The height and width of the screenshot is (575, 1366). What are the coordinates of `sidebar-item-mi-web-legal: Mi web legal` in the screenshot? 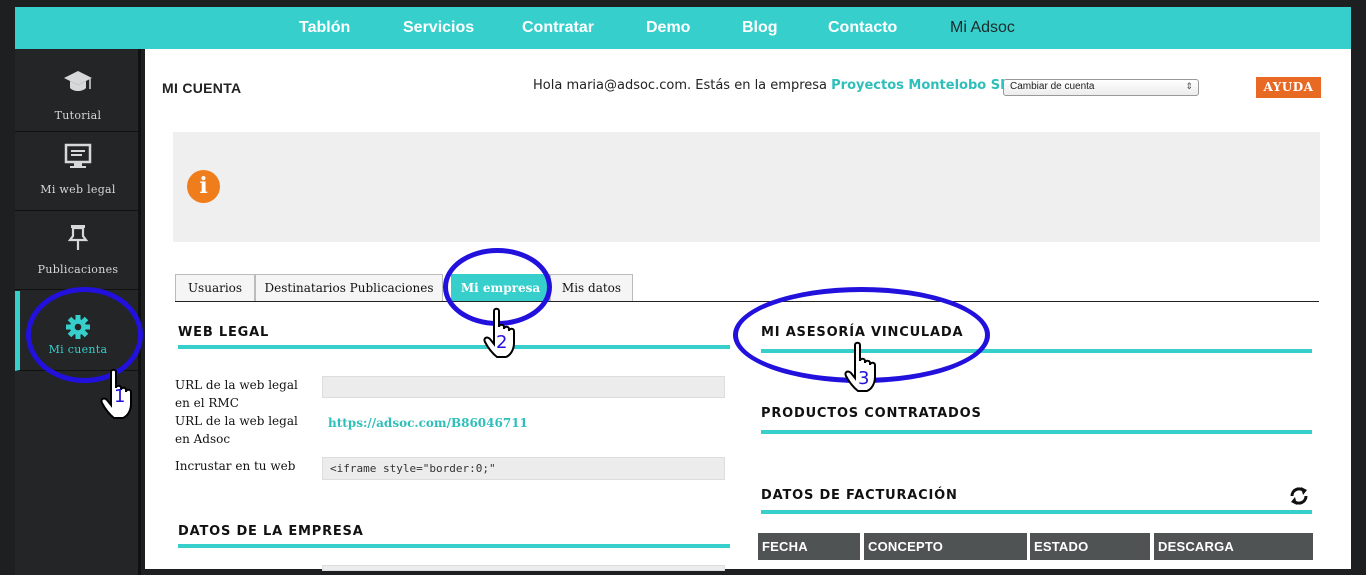 It's located at (78, 172).